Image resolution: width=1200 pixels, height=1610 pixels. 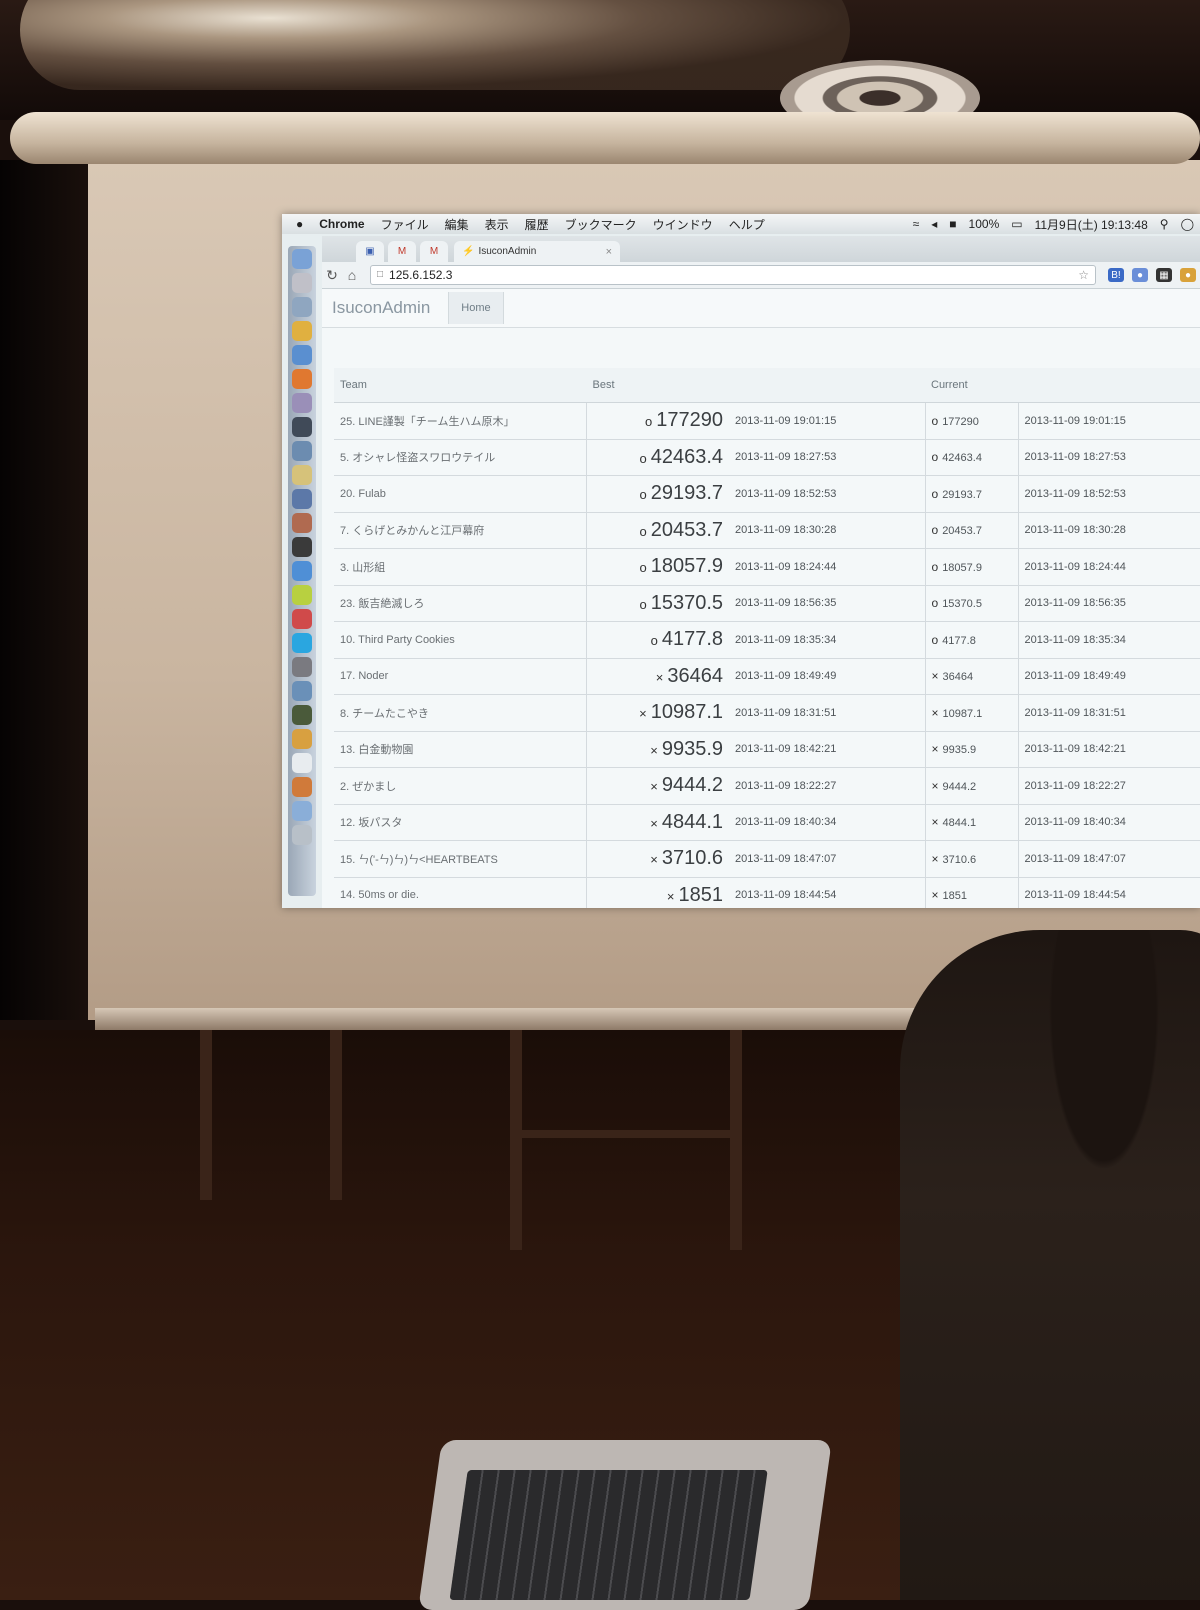 What do you see at coordinates (476, 308) in the screenshot?
I see `nav-home-link: Home` at bounding box center [476, 308].